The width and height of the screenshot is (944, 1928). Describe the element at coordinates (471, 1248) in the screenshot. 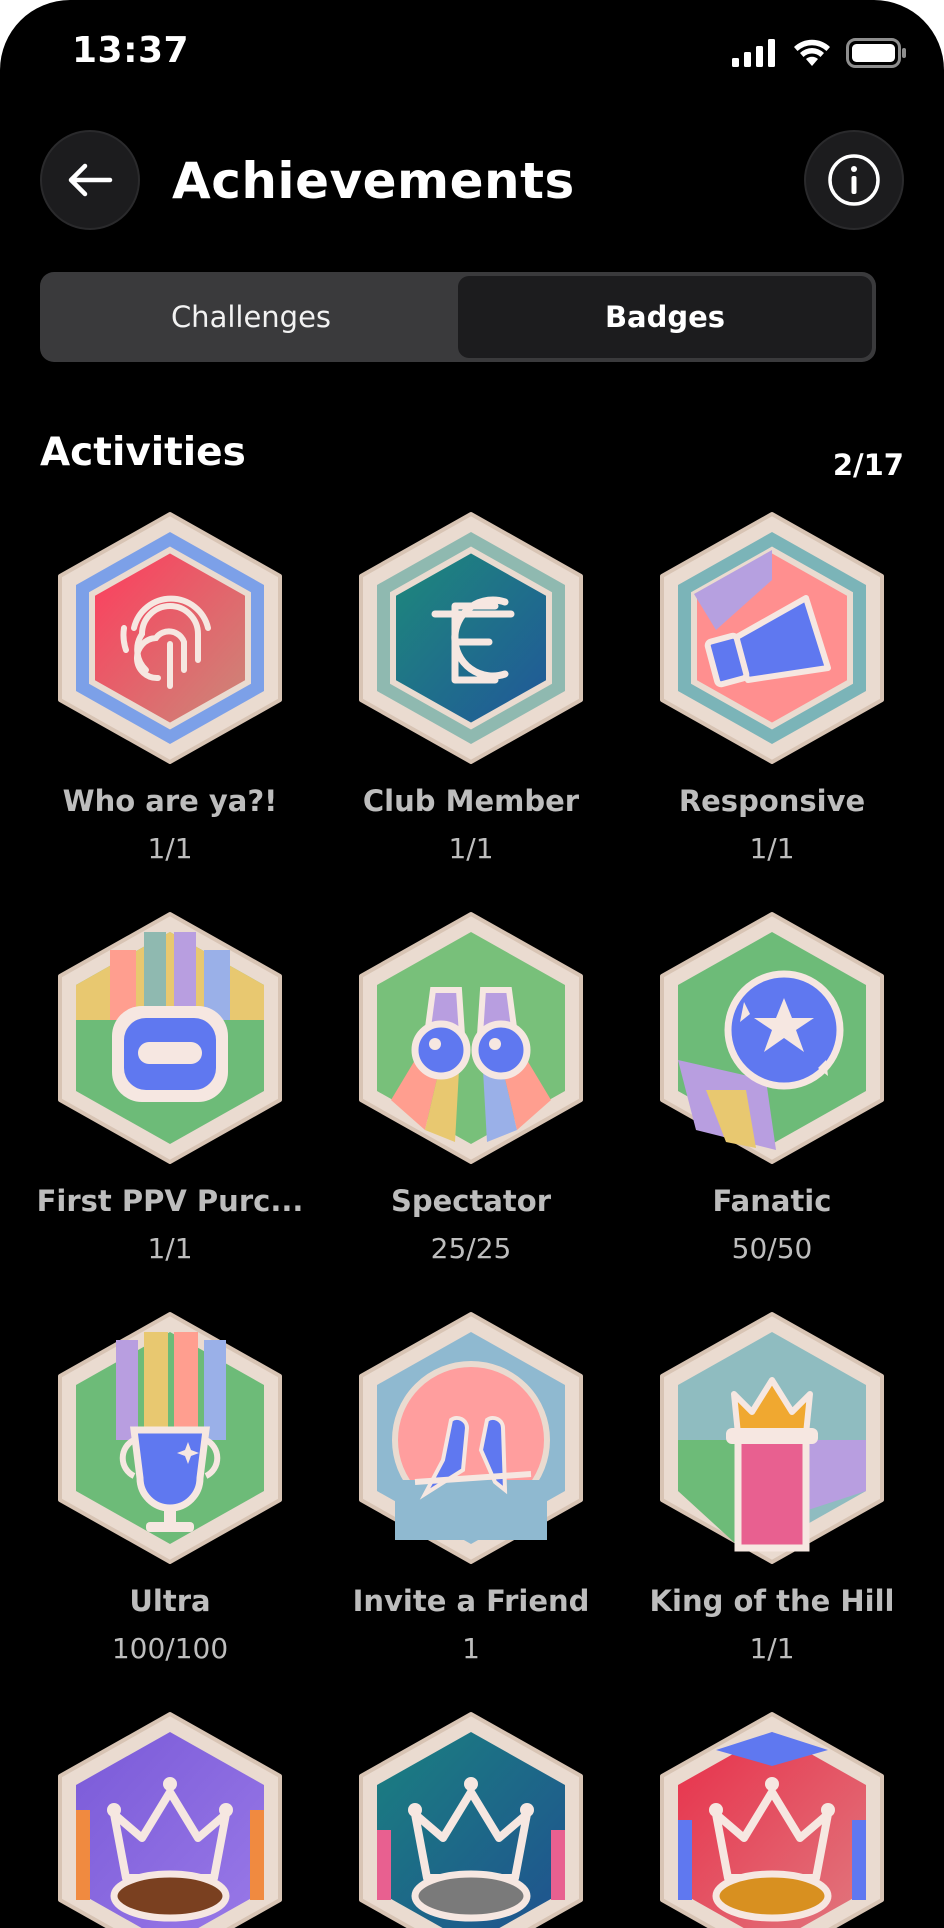

I see `badge-progress: 25/25` at that location.